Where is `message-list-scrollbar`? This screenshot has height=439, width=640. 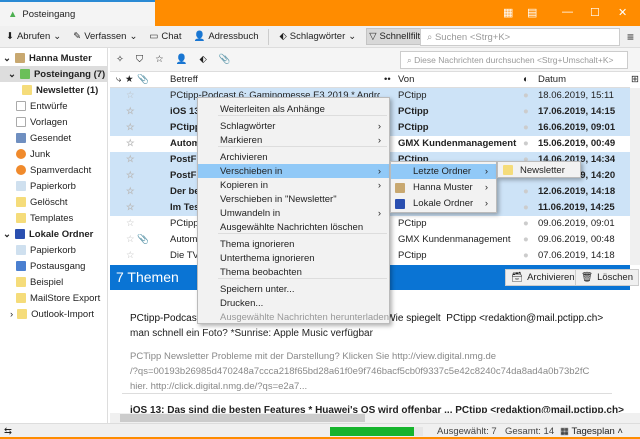 message-list-scrollbar is located at coordinates (635, 176).